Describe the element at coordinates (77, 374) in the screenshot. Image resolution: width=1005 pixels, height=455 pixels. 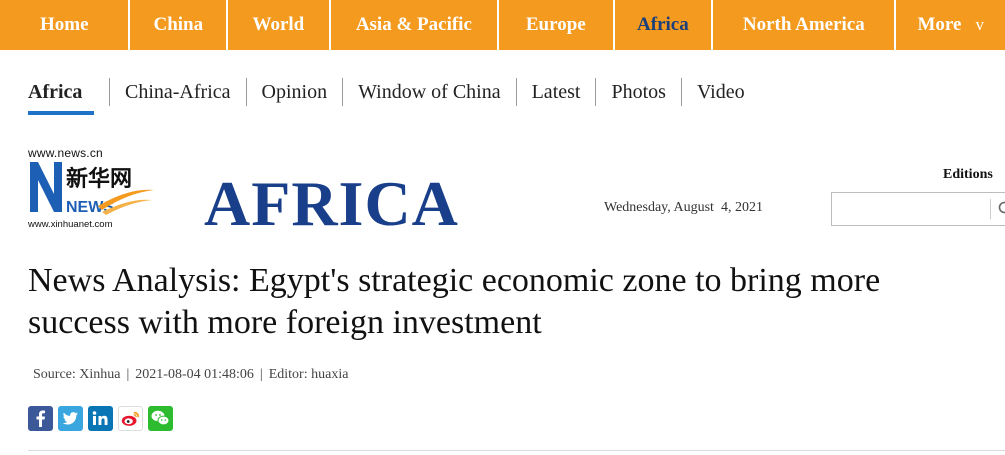
I see `article-source: Source: Xinhua` at that location.